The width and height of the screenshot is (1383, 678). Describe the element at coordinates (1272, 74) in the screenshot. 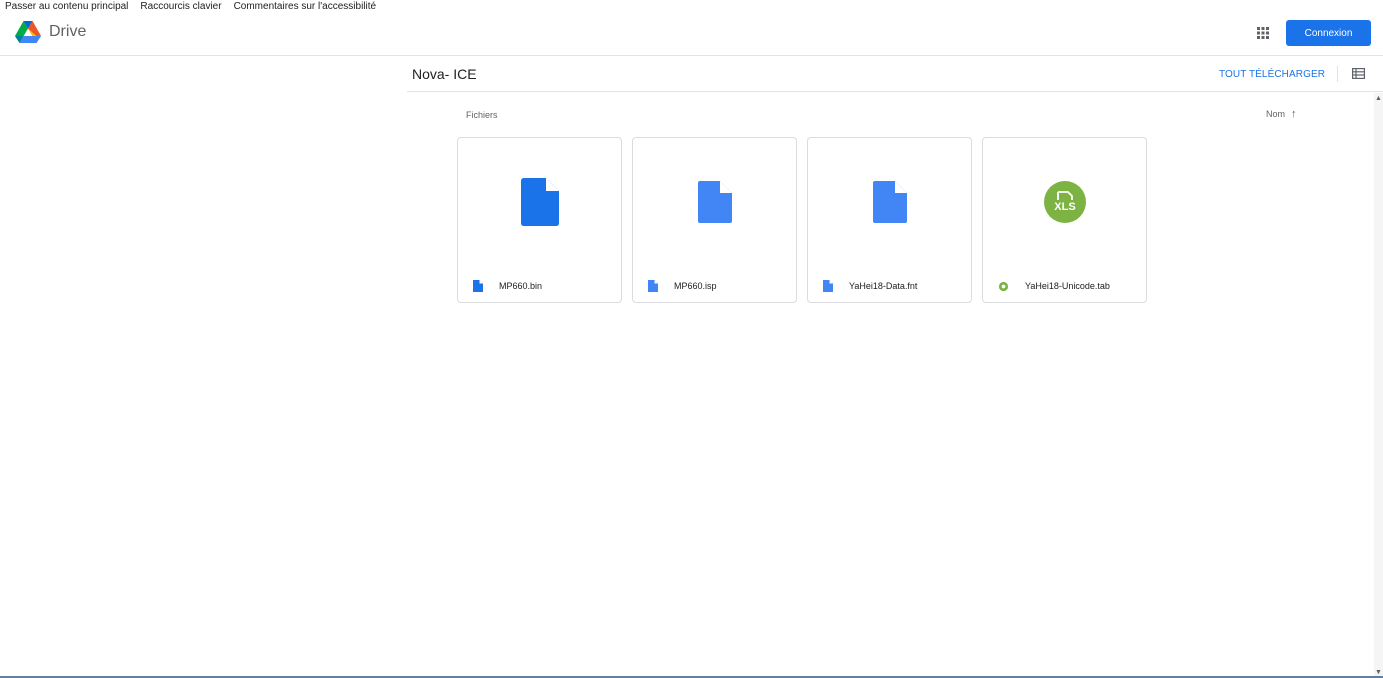

I see `download-all-button: TOUT TÉLÉCHARGER` at that location.